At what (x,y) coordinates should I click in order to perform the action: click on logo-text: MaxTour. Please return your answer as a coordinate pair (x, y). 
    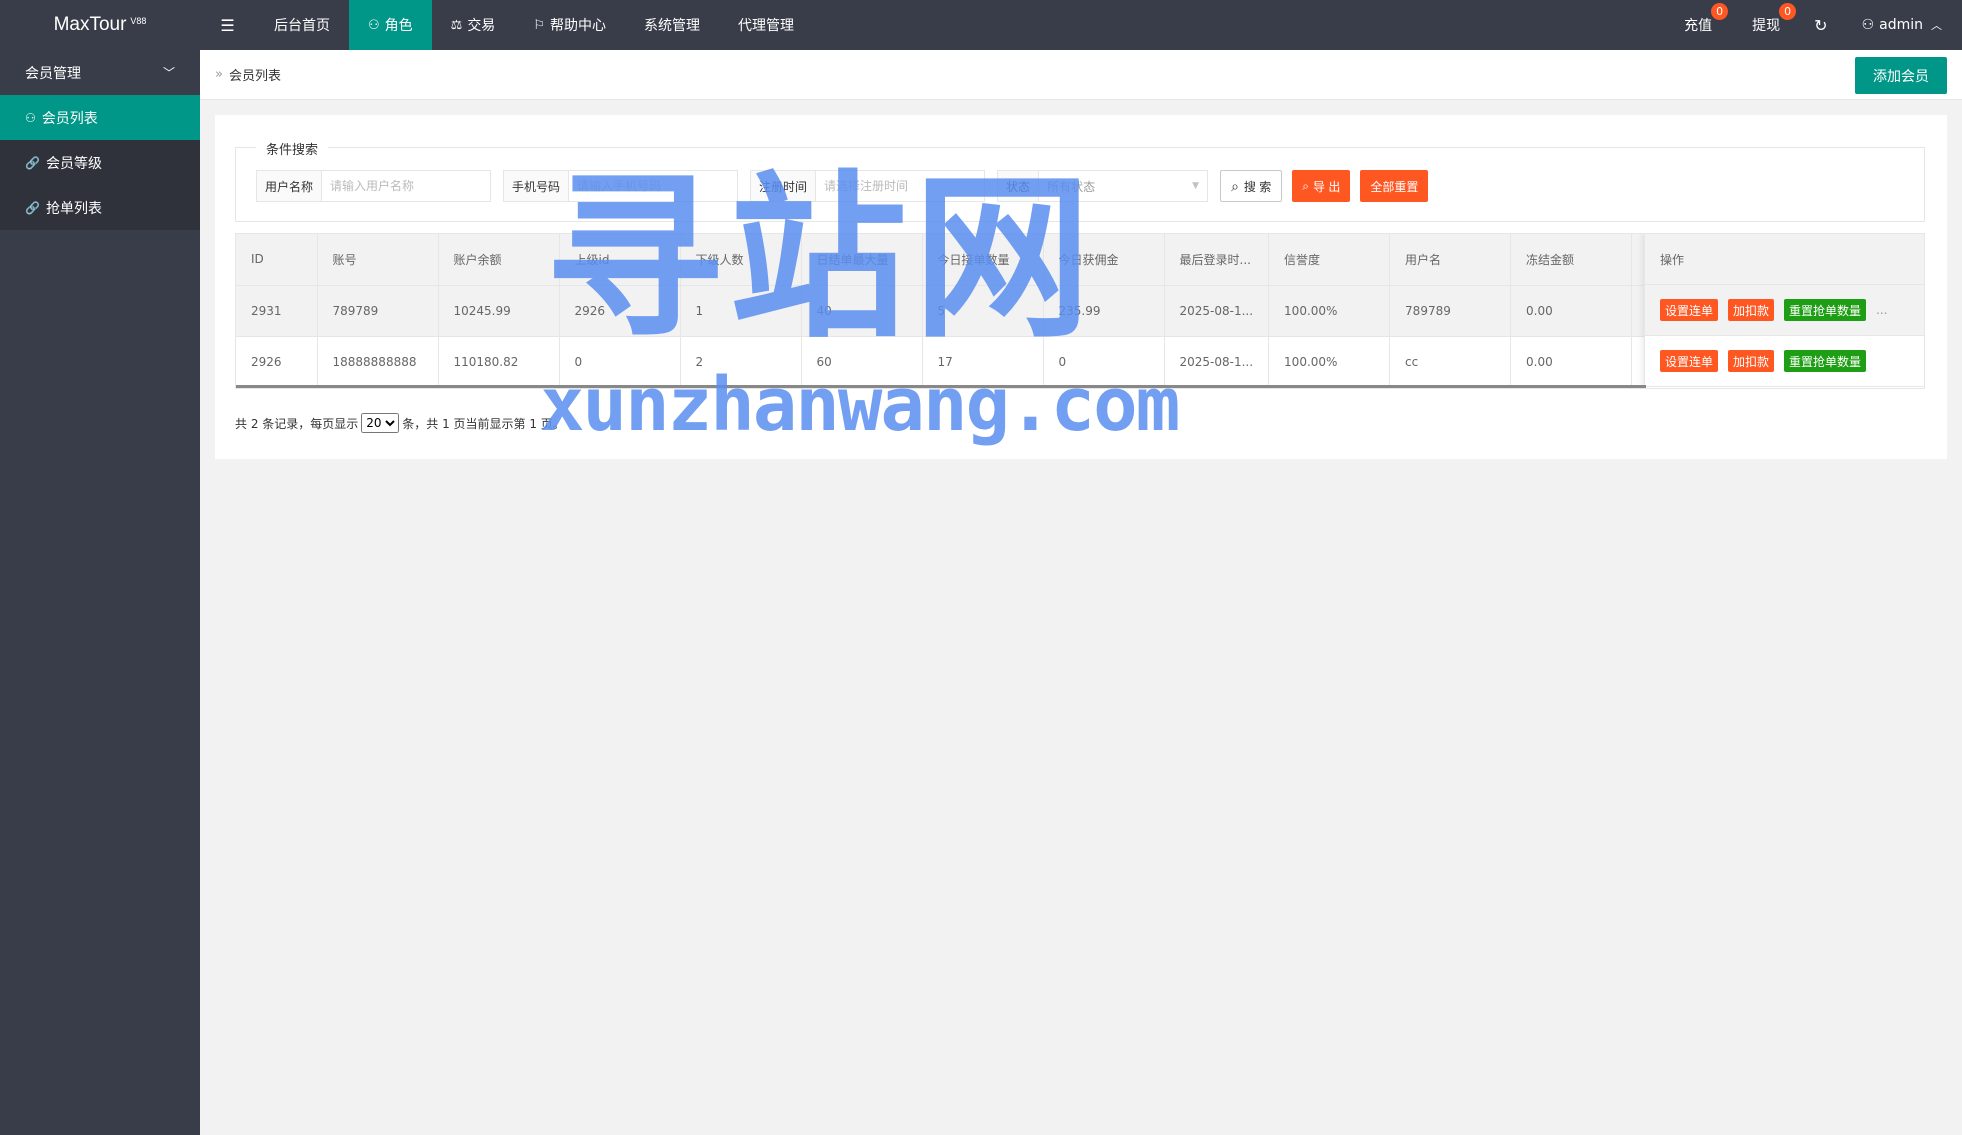
    Looking at the image, I should click on (90, 24).